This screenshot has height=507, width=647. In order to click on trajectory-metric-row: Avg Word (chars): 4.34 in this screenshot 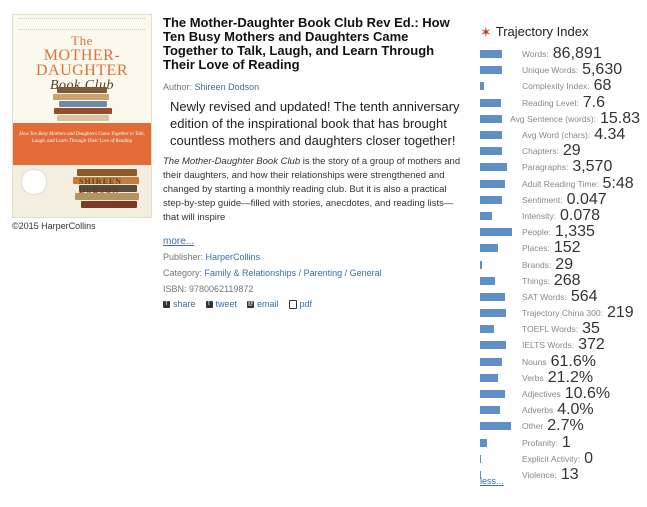, I will do `click(560, 134)`.